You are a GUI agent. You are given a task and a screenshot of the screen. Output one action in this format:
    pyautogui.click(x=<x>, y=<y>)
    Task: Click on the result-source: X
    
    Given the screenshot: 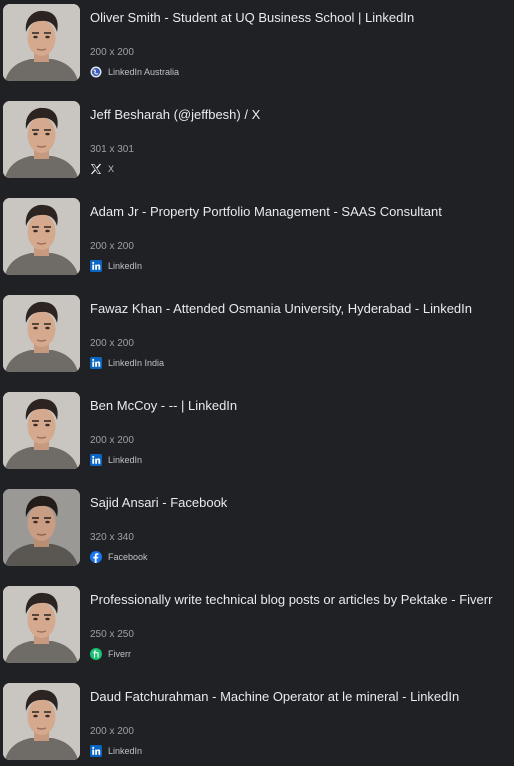 What is the action you would take?
    pyautogui.click(x=102, y=169)
    